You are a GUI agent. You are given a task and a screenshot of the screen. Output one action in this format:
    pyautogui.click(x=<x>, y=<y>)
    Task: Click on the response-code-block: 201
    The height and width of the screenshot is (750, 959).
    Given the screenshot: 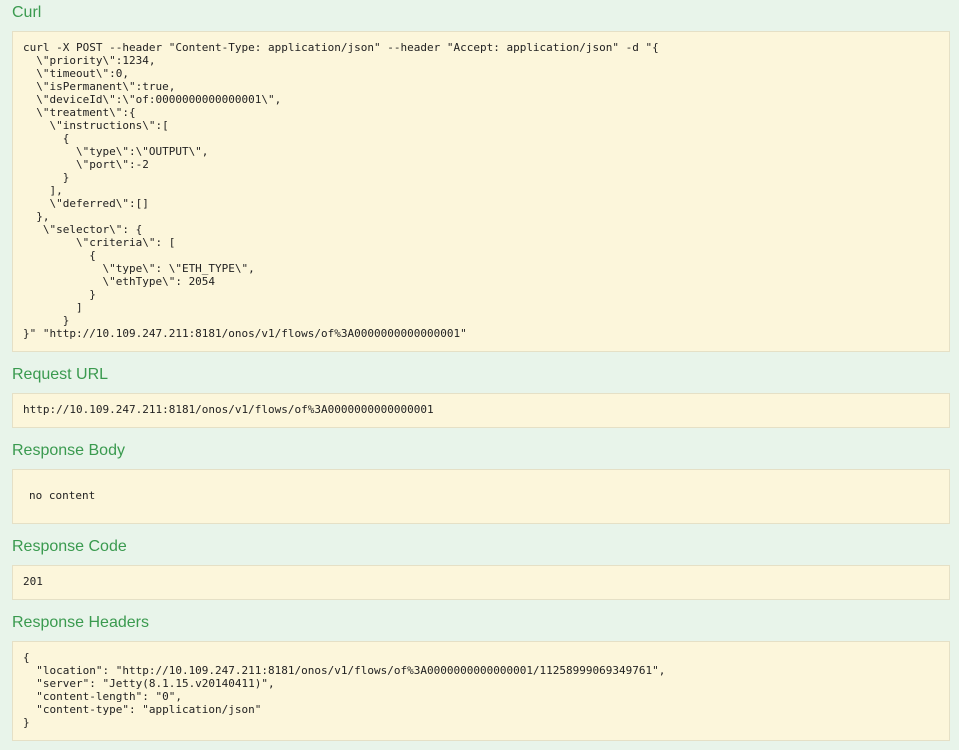 What is the action you would take?
    pyautogui.click(x=481, y=582)
    